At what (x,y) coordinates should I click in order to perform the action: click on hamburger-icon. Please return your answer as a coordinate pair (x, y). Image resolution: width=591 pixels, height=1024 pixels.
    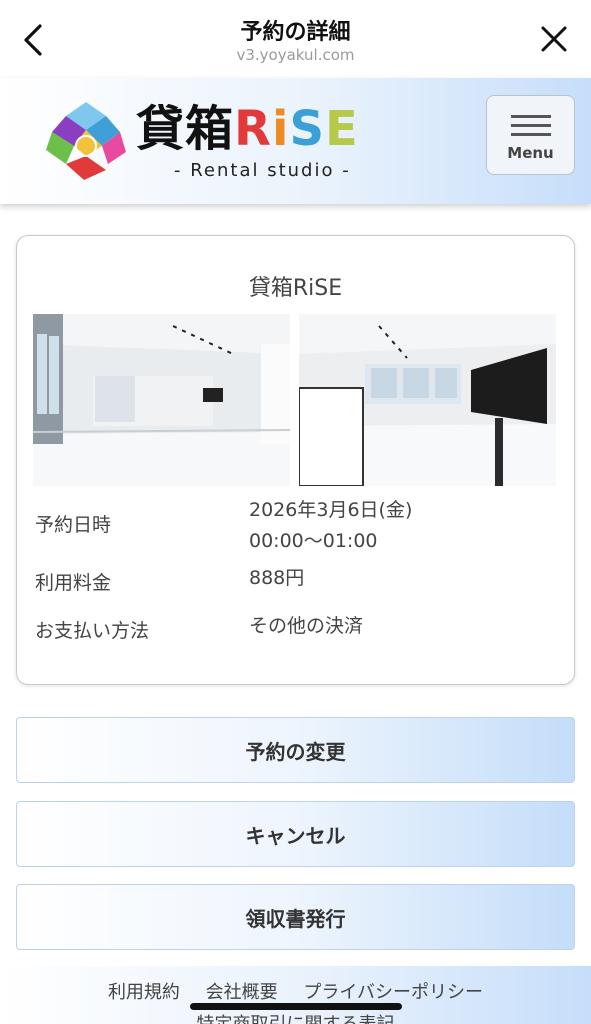
    Looking at the image, I should click on (530, 125).